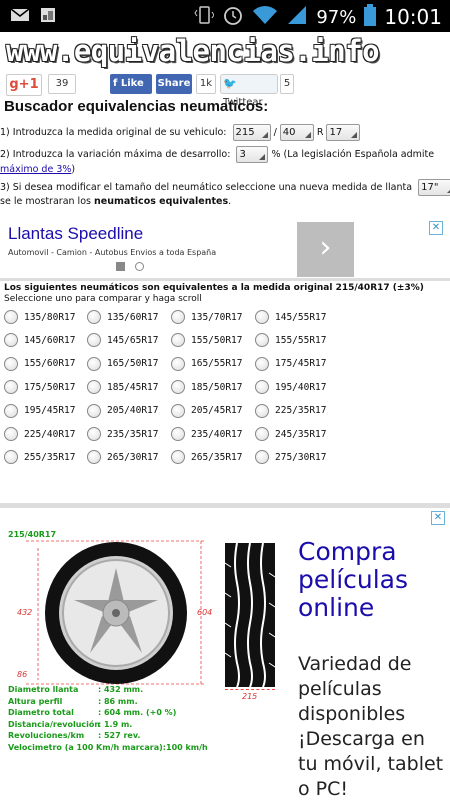 The height and width of the screenshot is (802, 450). I want to click on tire-option: 185/50R17, so click(207, 387).